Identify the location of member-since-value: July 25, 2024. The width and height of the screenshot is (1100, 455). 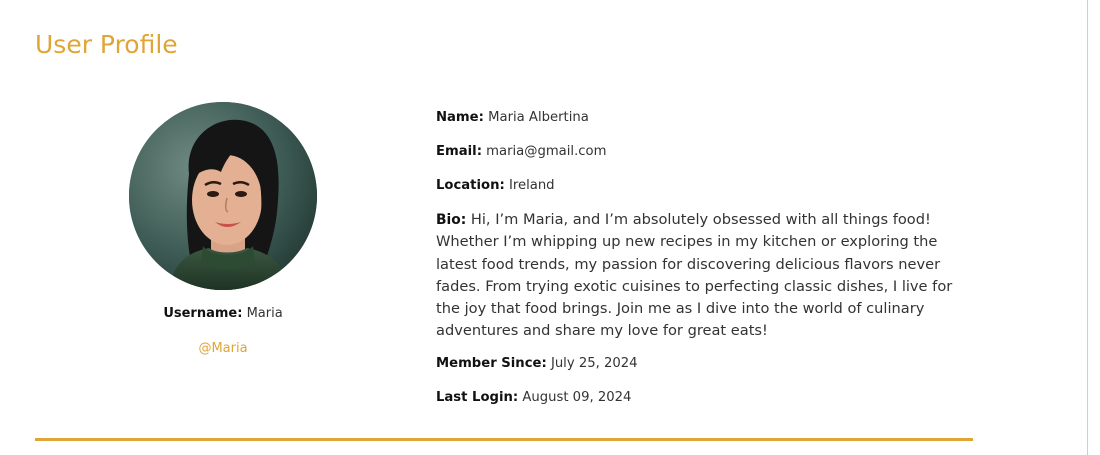
(594, 363).